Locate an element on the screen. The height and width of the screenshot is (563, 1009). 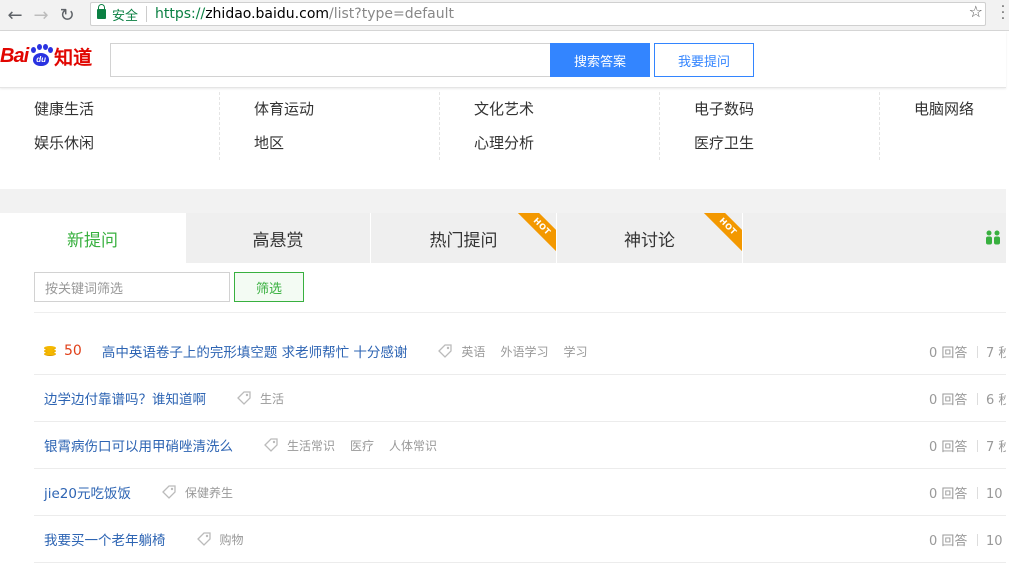
secure-label: 安全 is located at coordinates (125, 16).